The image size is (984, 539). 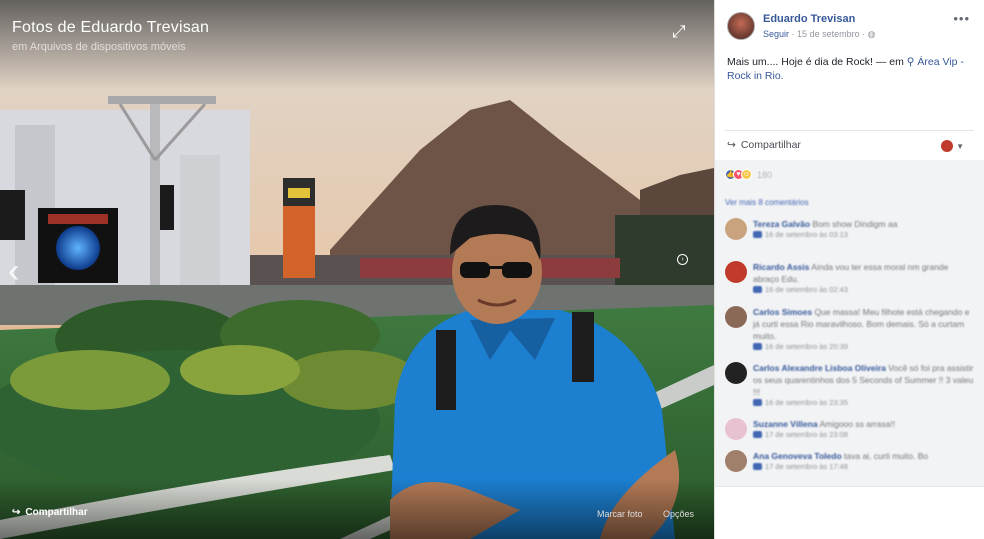 I want to click on comment-meta: 17 de setembro às 23:08, so click(x=824, y=434).